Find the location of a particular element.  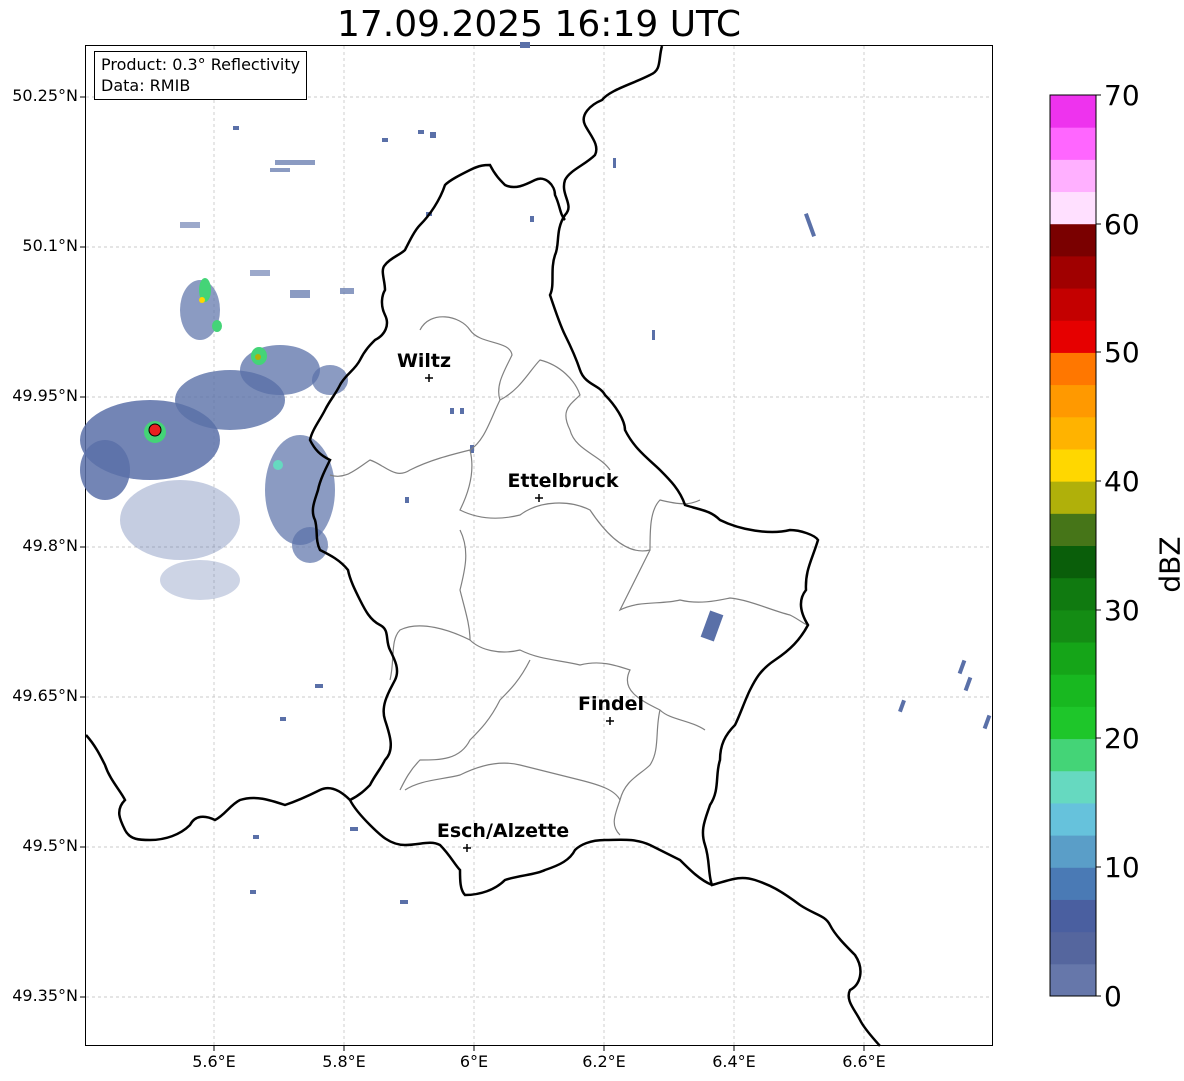

colorbar-ticks is located at coordinates (1098, 545).